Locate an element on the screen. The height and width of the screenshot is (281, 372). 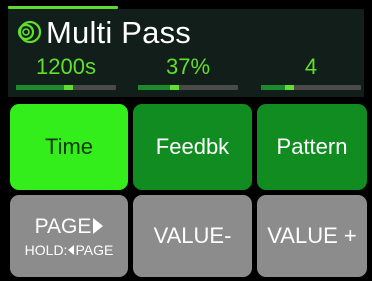
value-minus-button: VALUE- is located at coordinates (192, 236).